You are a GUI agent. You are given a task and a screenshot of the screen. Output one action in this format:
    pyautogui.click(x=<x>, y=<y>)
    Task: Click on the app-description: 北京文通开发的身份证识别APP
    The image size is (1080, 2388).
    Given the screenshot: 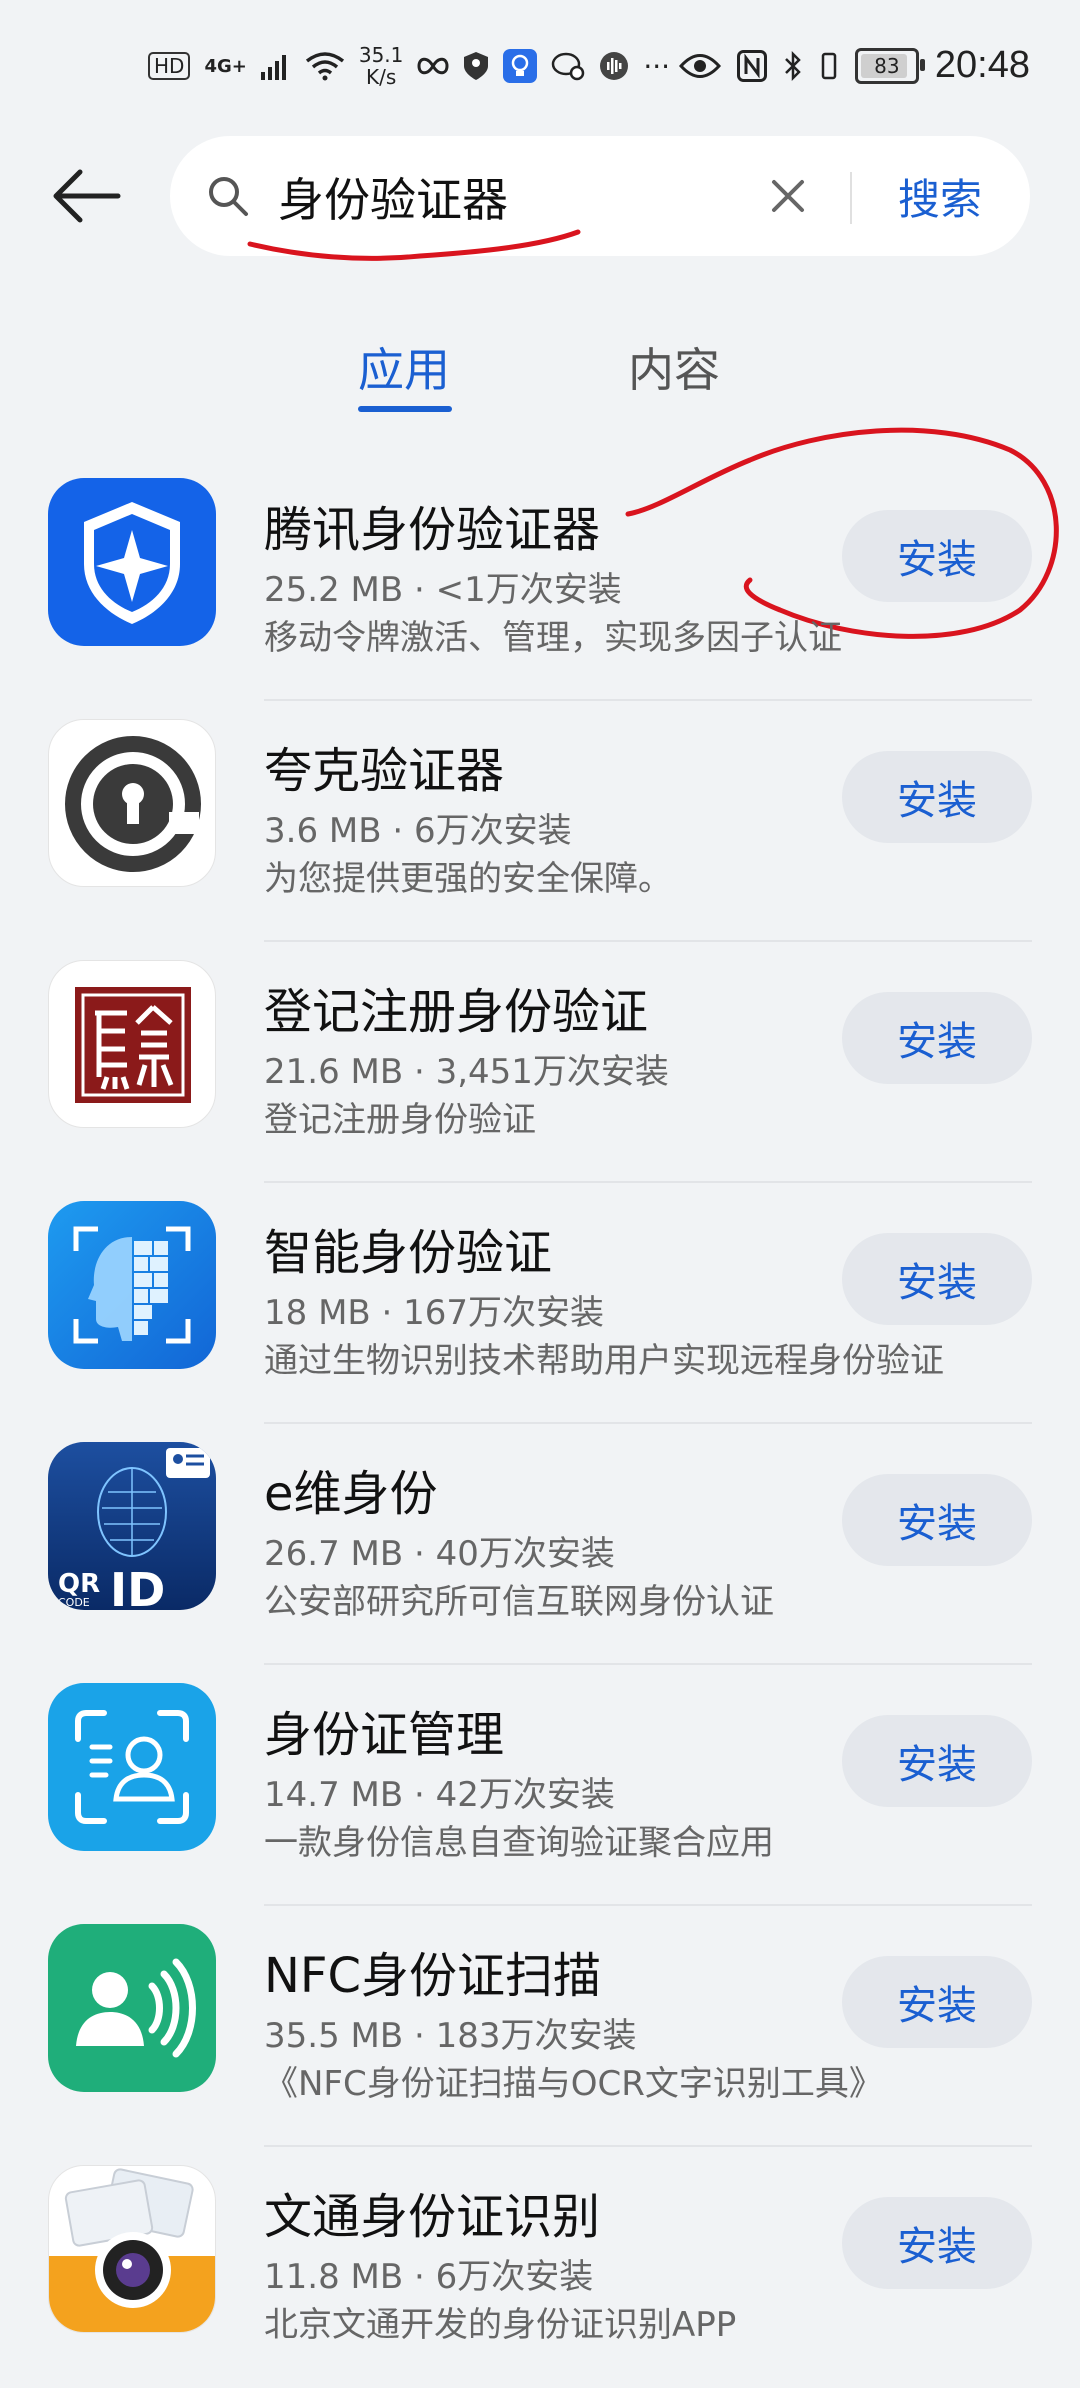 What is the action you would take?
    pyautogui.click(x=500, y=2325)
    